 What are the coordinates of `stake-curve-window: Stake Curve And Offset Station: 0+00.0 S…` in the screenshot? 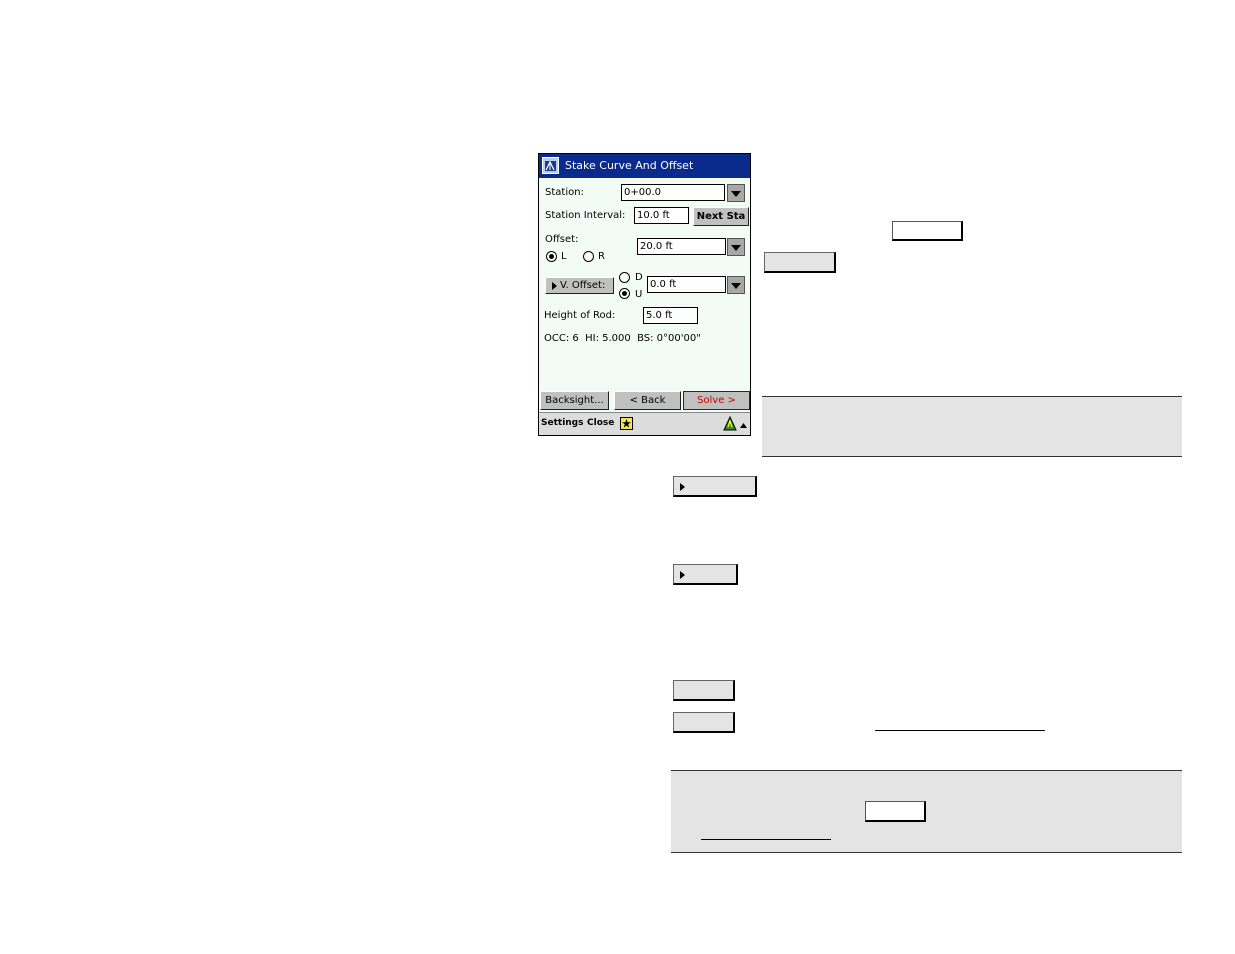 It's located at (644, 294).